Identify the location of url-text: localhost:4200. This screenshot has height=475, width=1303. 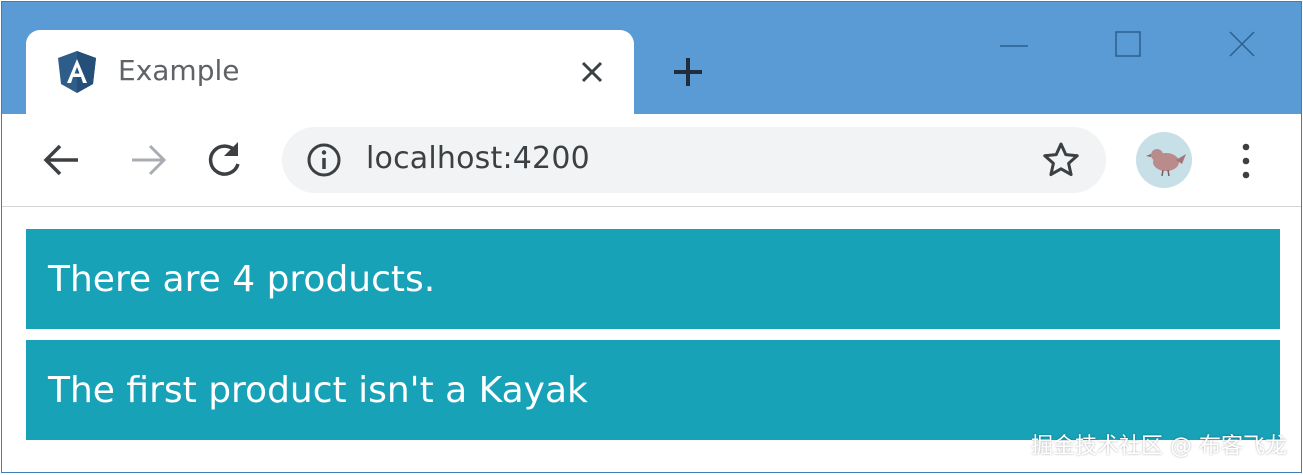
(478, 158).